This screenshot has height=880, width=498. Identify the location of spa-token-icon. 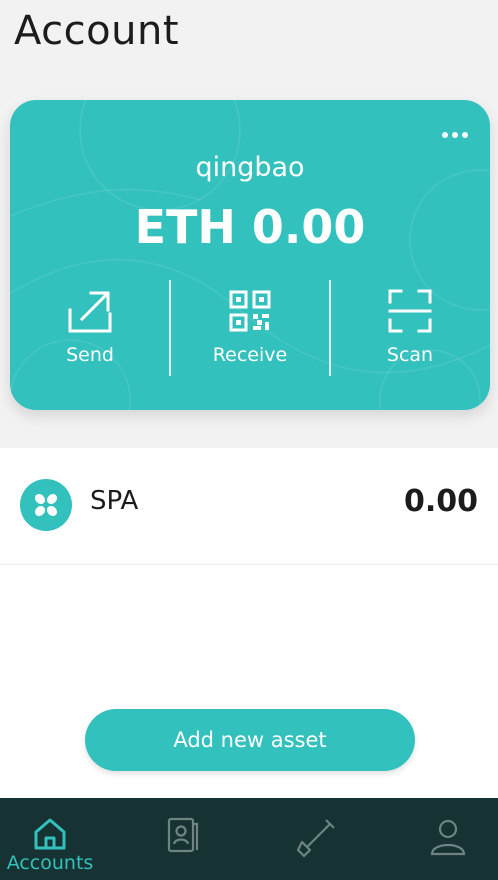
(46, 505).